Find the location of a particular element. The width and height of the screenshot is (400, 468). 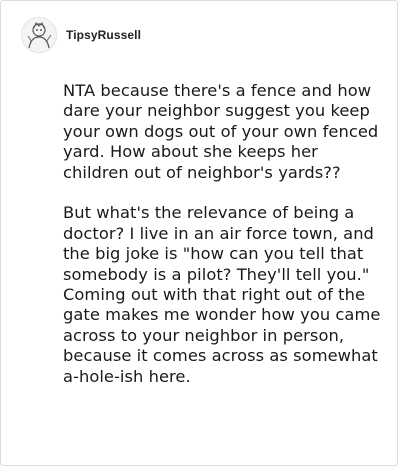

comment-header: TipsyRussell is located at coordinates (81, 35).